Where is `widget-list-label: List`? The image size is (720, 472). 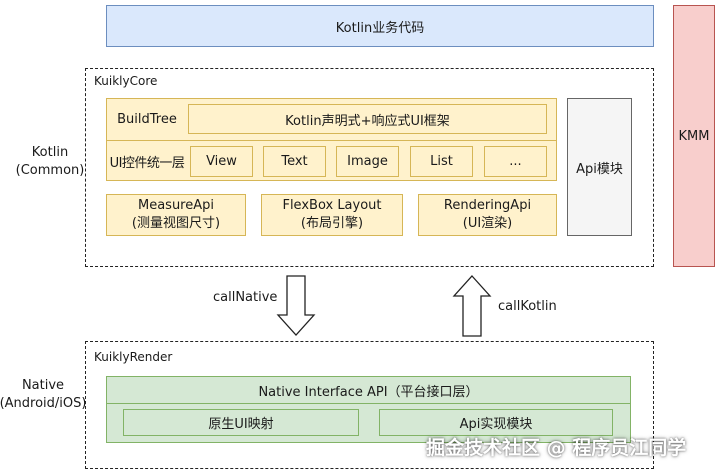
widget-list-label: List is located at coordinates (441, 161).